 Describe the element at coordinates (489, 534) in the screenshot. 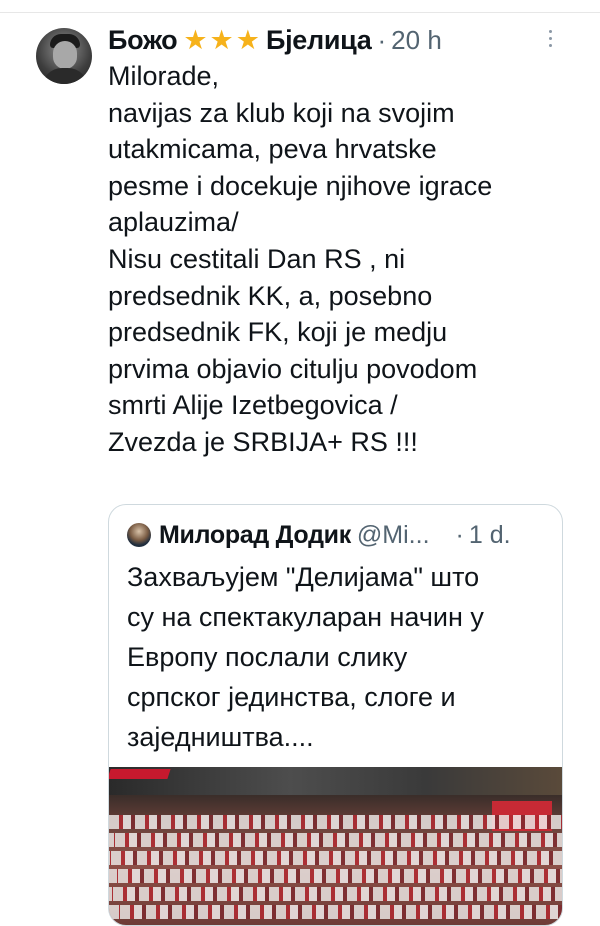

I see `quoted-timestamp: 1 d.` at that location.